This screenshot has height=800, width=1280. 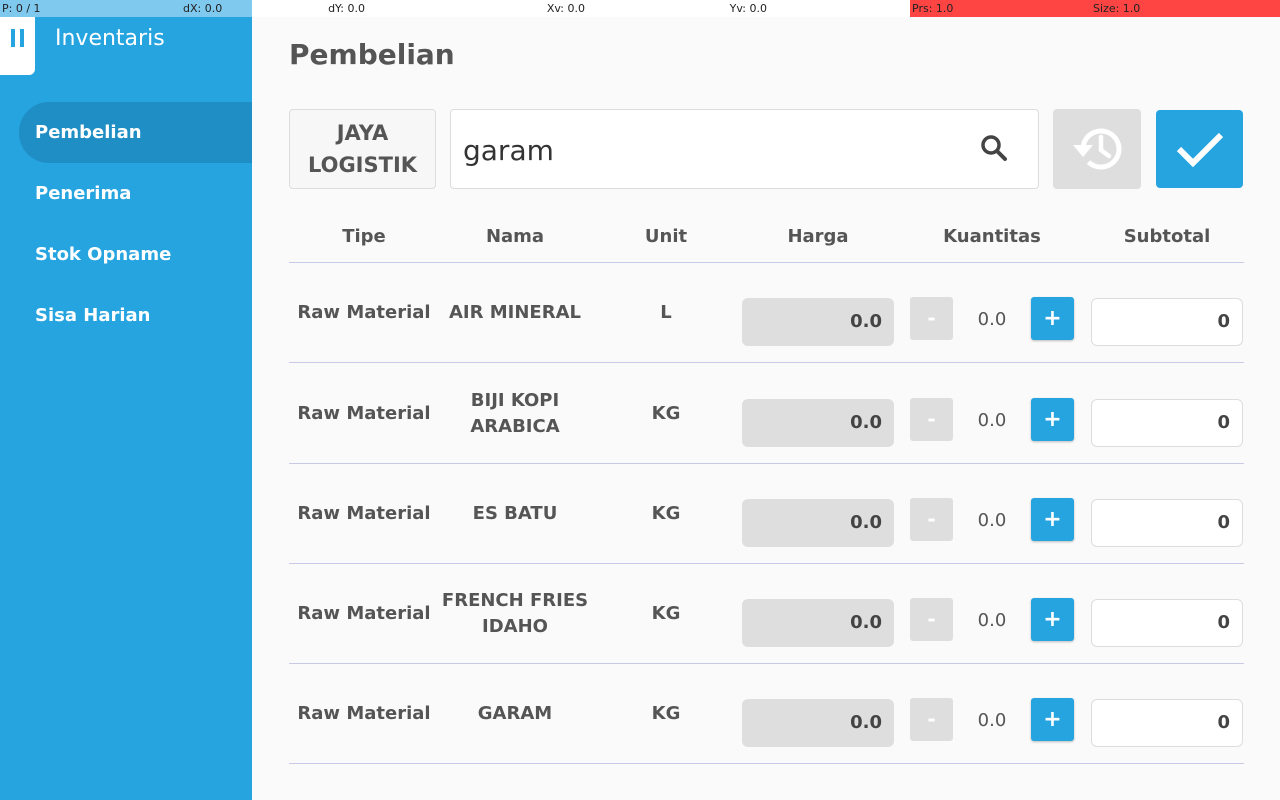 I want to click on history-icon, so click(x=1097, y=149).